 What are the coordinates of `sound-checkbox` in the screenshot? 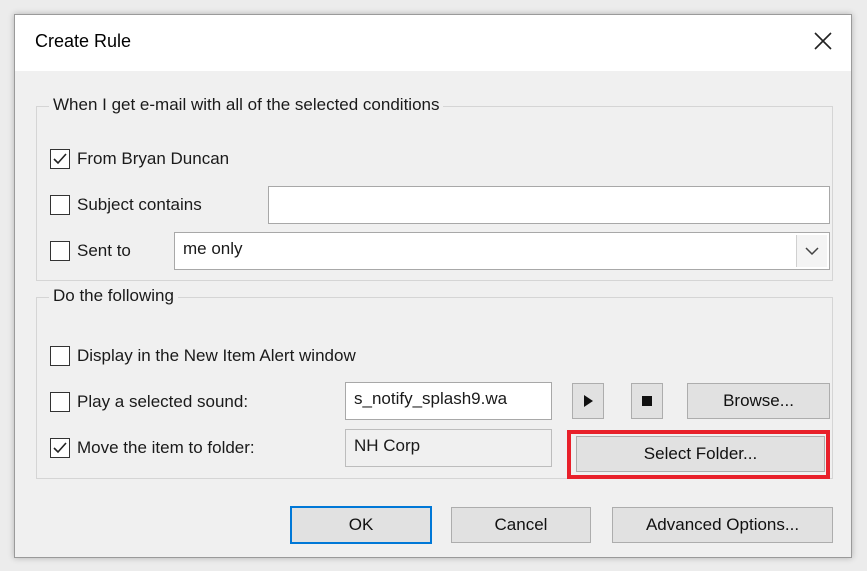 It's located at (60, 402).